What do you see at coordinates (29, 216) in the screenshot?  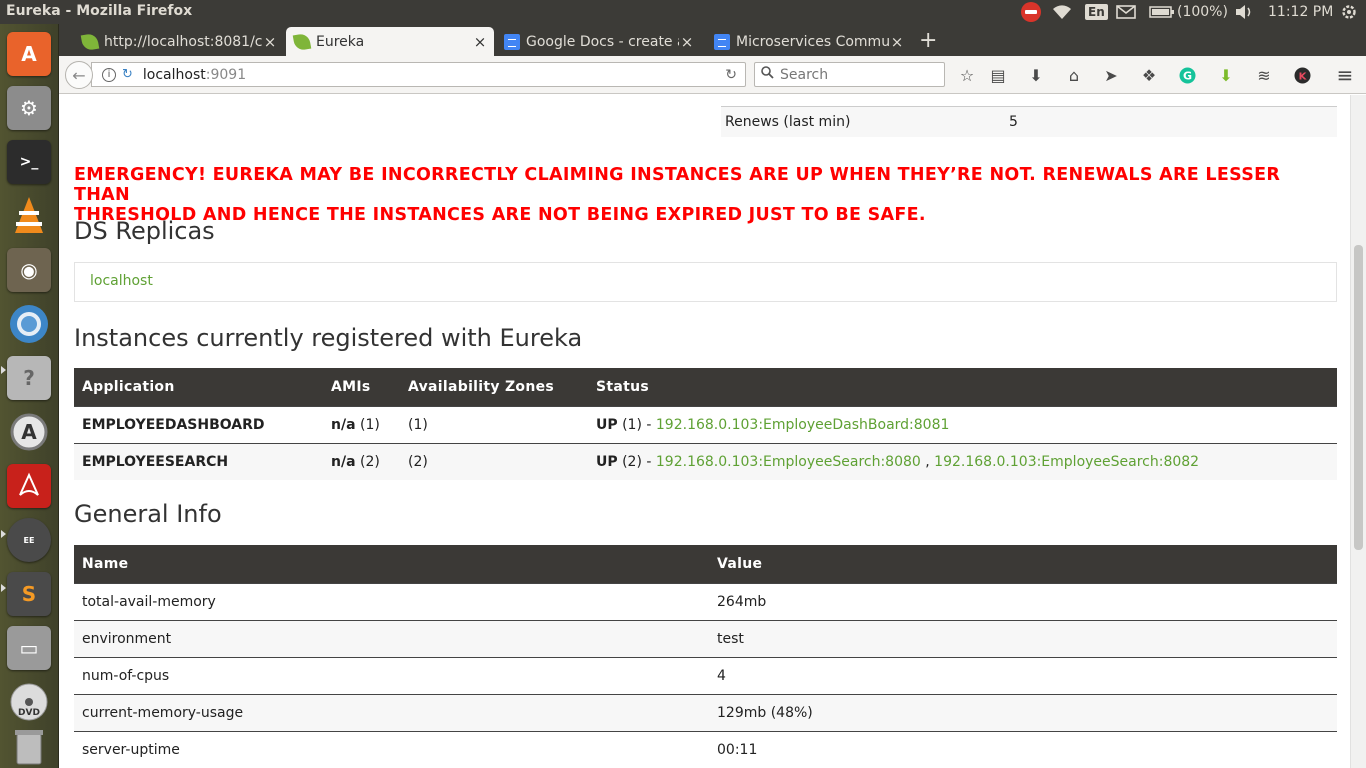 I see `vlc-icon` at bounding box center [29, 216].